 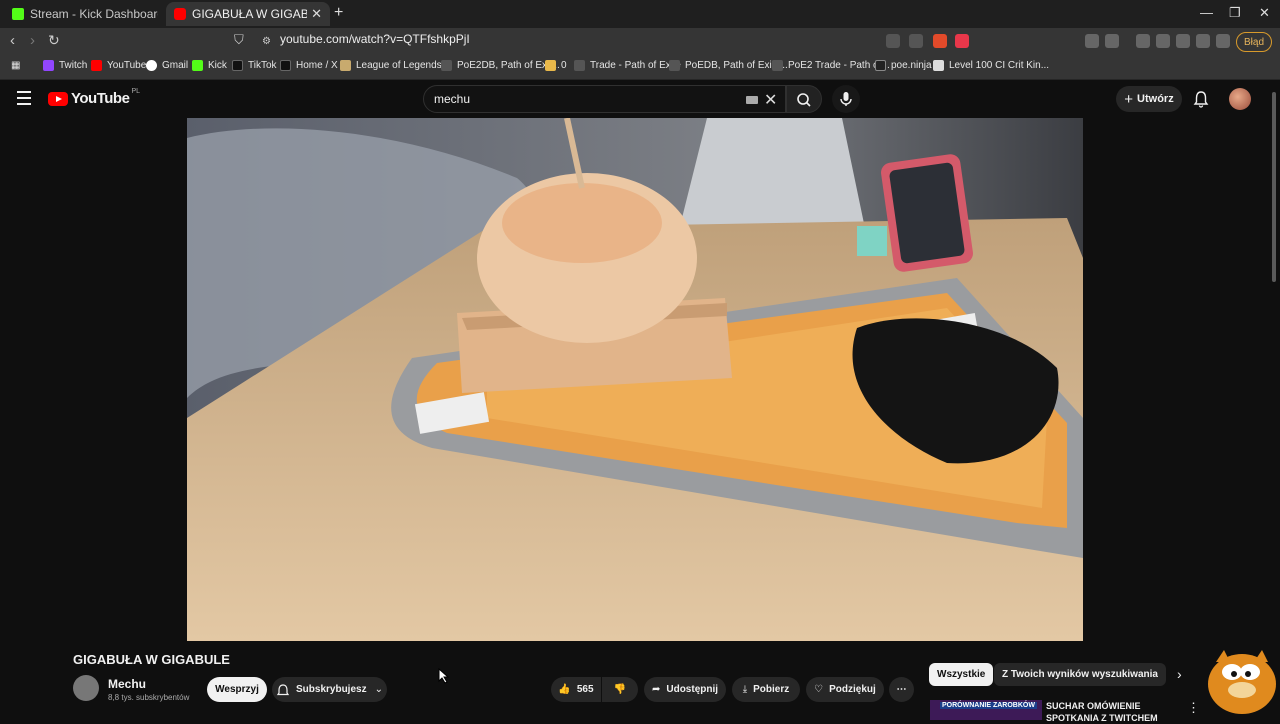 What do you see at coordinates (1206, 12) in the screenshot?
I see `minimize-icon: —` at bounding box center [1206, 12].